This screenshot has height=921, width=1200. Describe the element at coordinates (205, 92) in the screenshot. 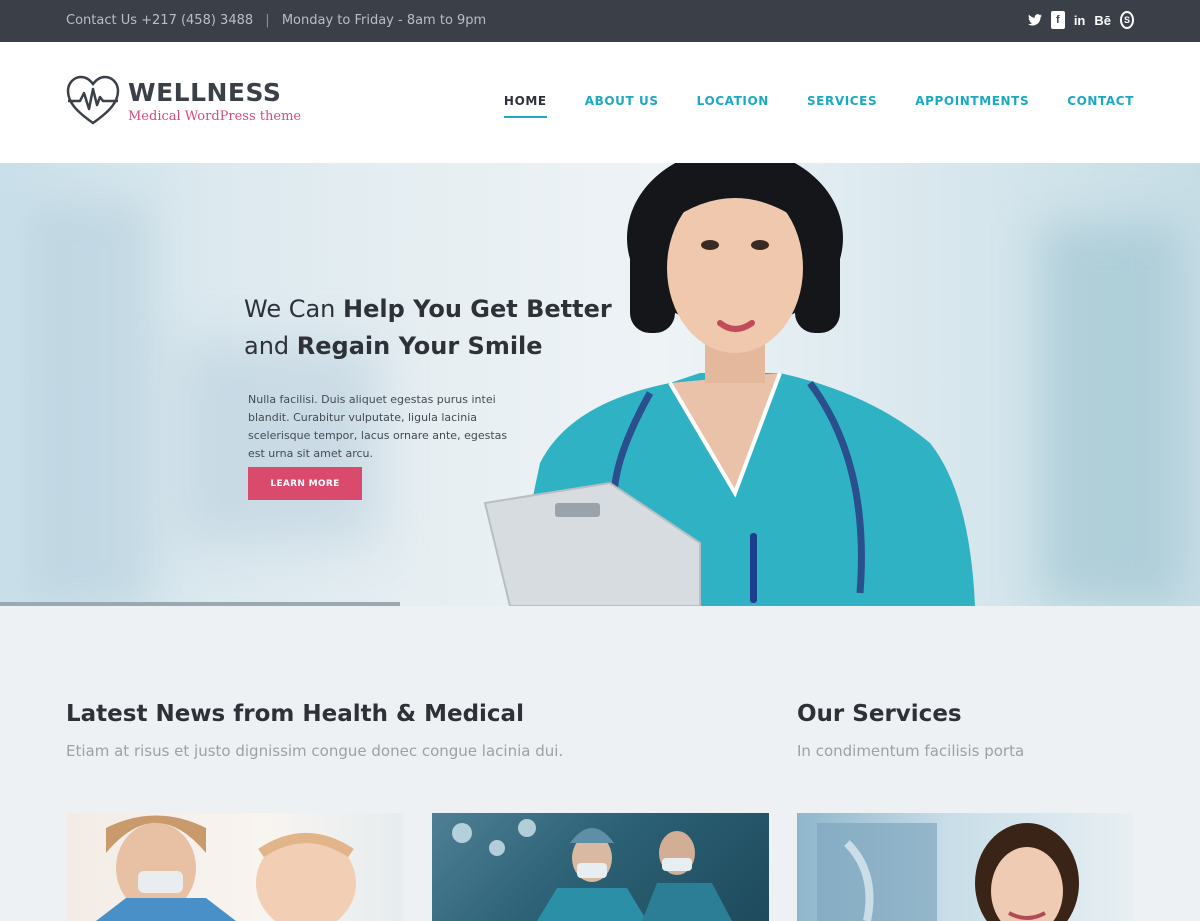

I see `logo-title: WELLNESS` at that location.